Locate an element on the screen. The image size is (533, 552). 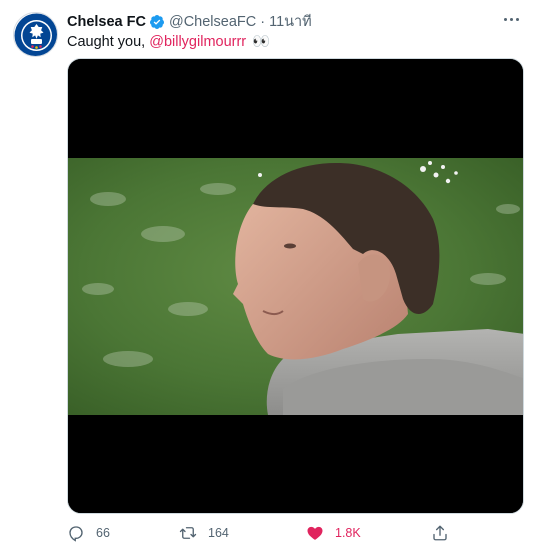
reply-count: 66 is located at coordinates (103, 533).